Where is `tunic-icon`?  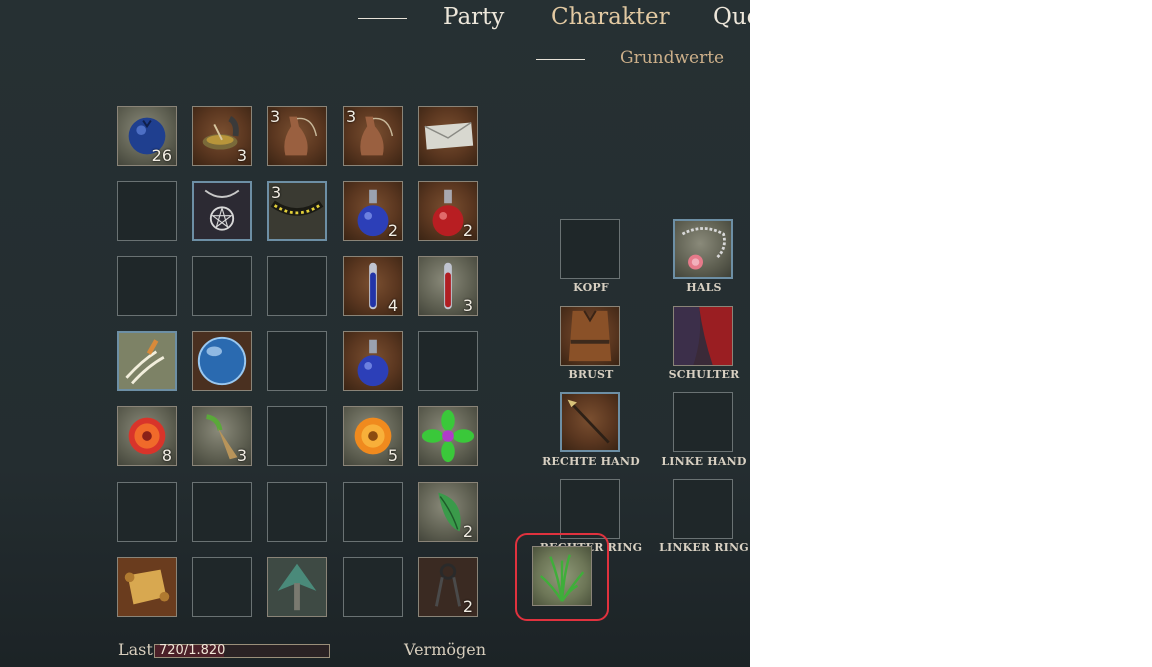 tunic-icon is located at coordinates (590, 336).